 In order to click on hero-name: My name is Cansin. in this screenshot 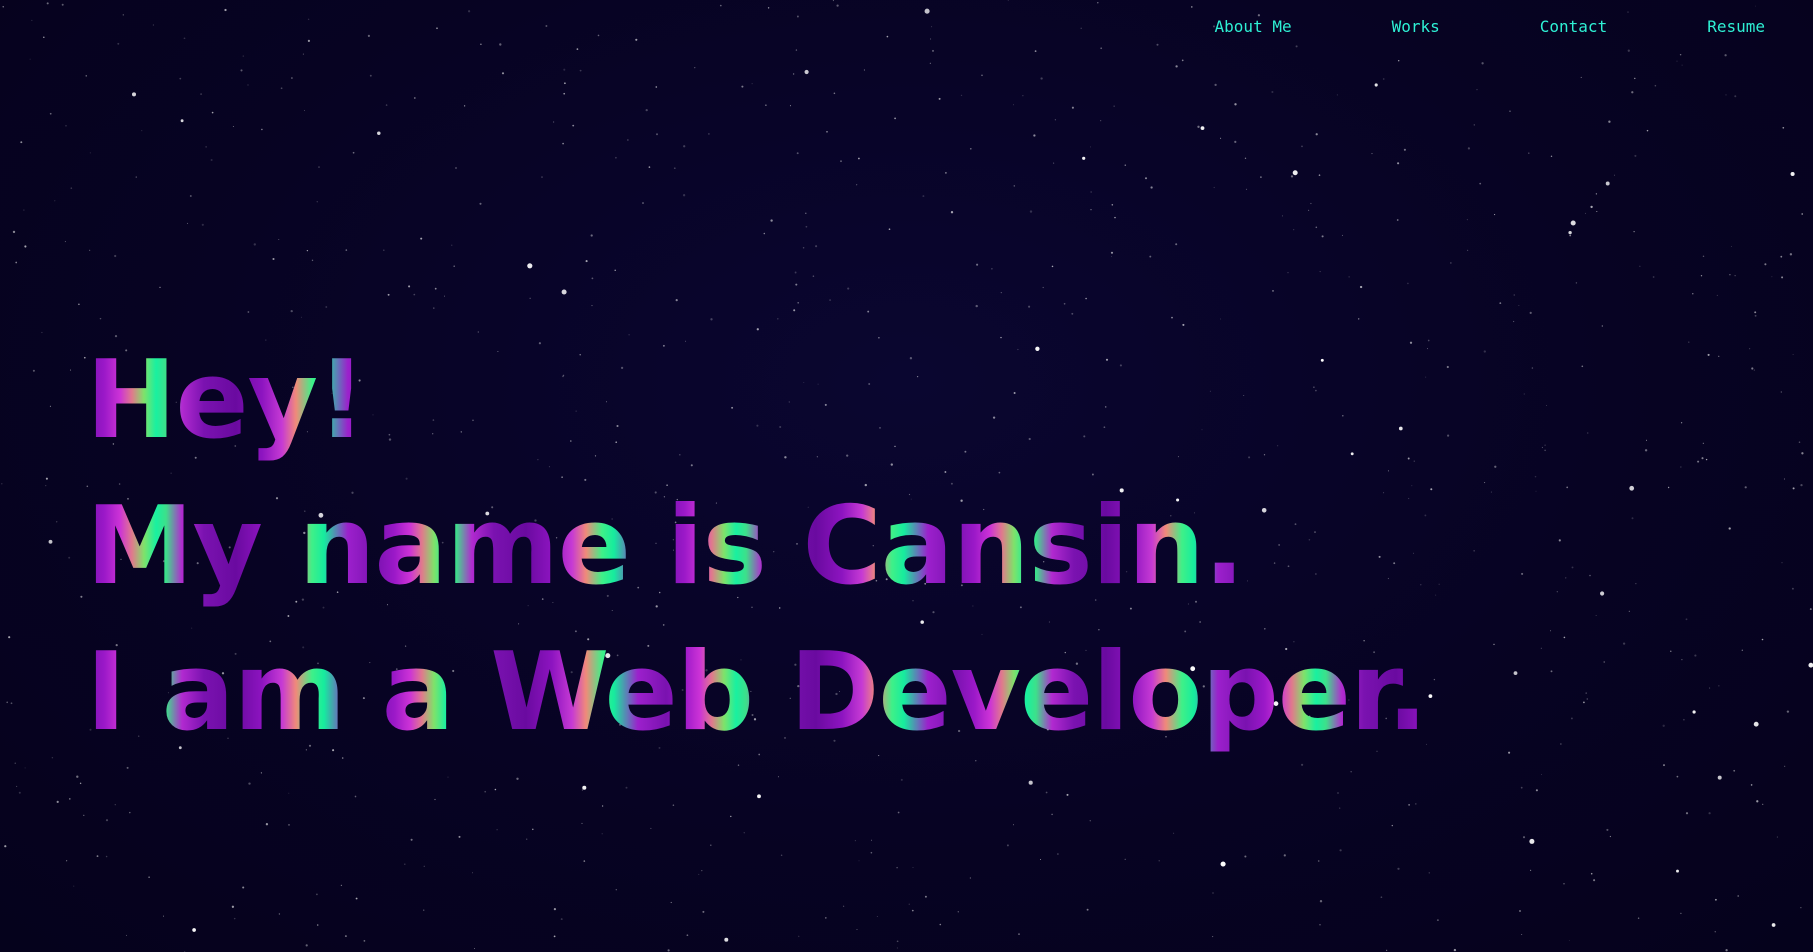, I will do `click(756, 547)`.